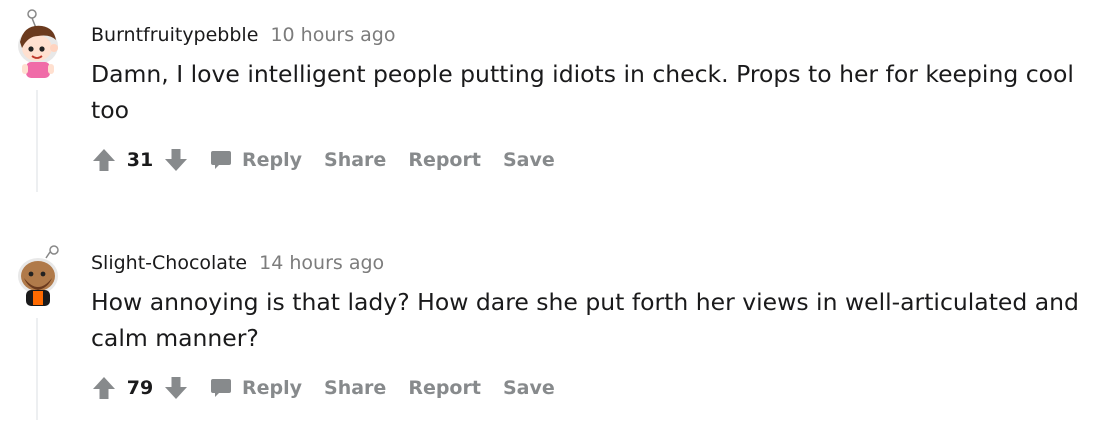  I want to click on vote-score: 31, so click(140, 160).